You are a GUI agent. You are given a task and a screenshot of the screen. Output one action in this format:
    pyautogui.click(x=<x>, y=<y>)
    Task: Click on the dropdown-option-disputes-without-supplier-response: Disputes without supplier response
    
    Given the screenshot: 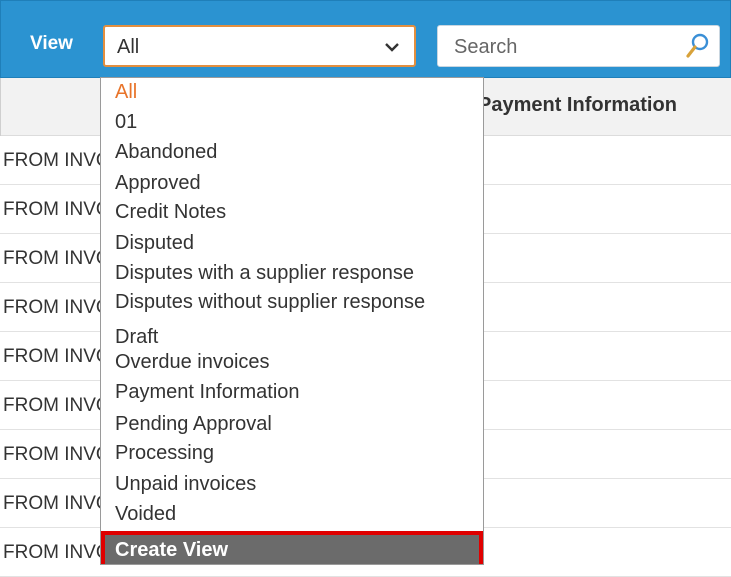 What is the action you would take?
    pyautogui.click(x=270, y=302)
    